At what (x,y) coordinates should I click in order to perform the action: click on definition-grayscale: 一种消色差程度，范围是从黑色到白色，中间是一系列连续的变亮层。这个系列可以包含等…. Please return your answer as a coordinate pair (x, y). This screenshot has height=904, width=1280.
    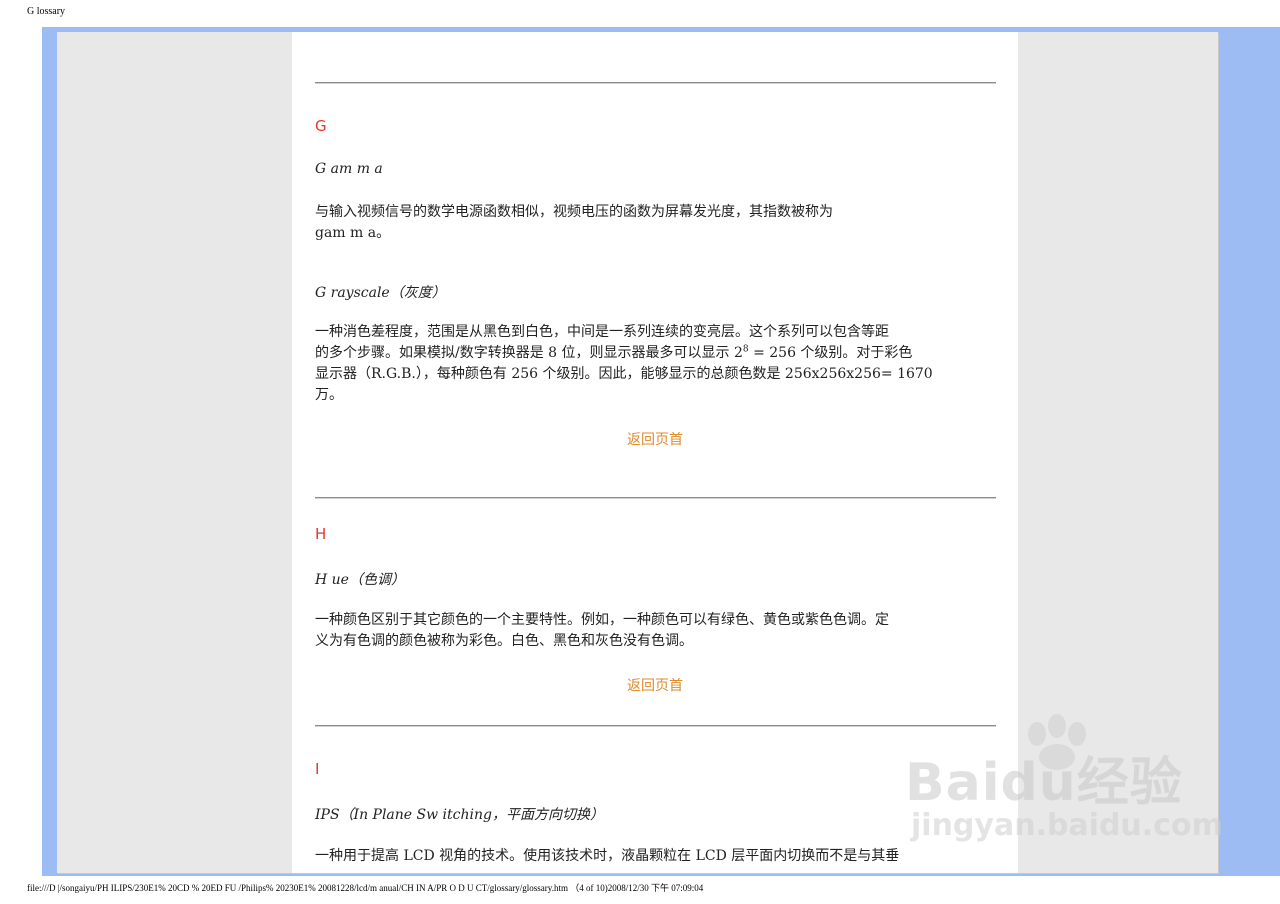
    Looking at the image, I should click on (657, 364).